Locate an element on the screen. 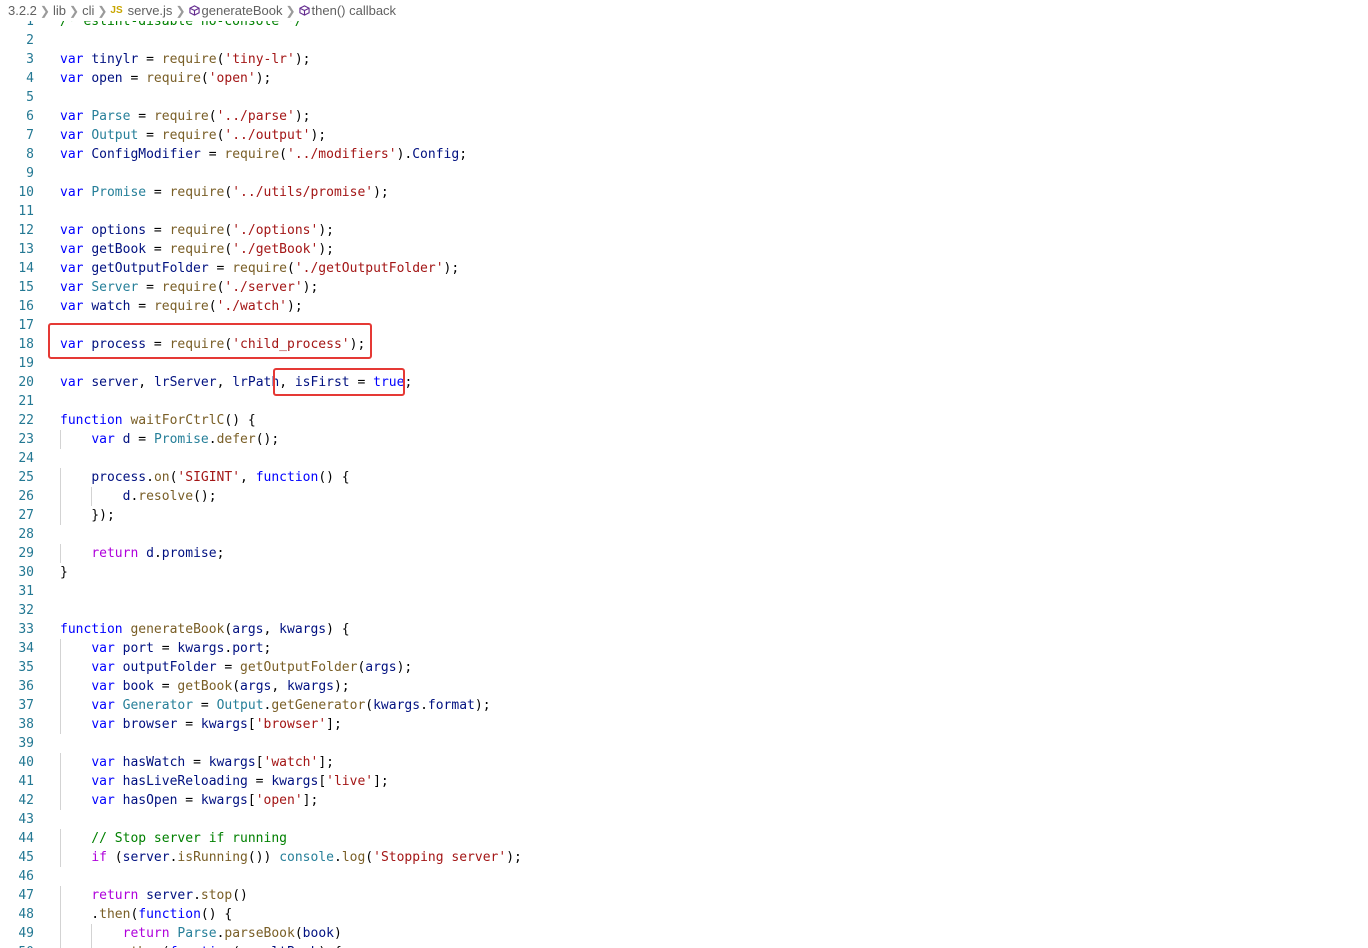 This screenshot has width=1368, height=948. code-line: 9 is located at coordinates (684, 173).